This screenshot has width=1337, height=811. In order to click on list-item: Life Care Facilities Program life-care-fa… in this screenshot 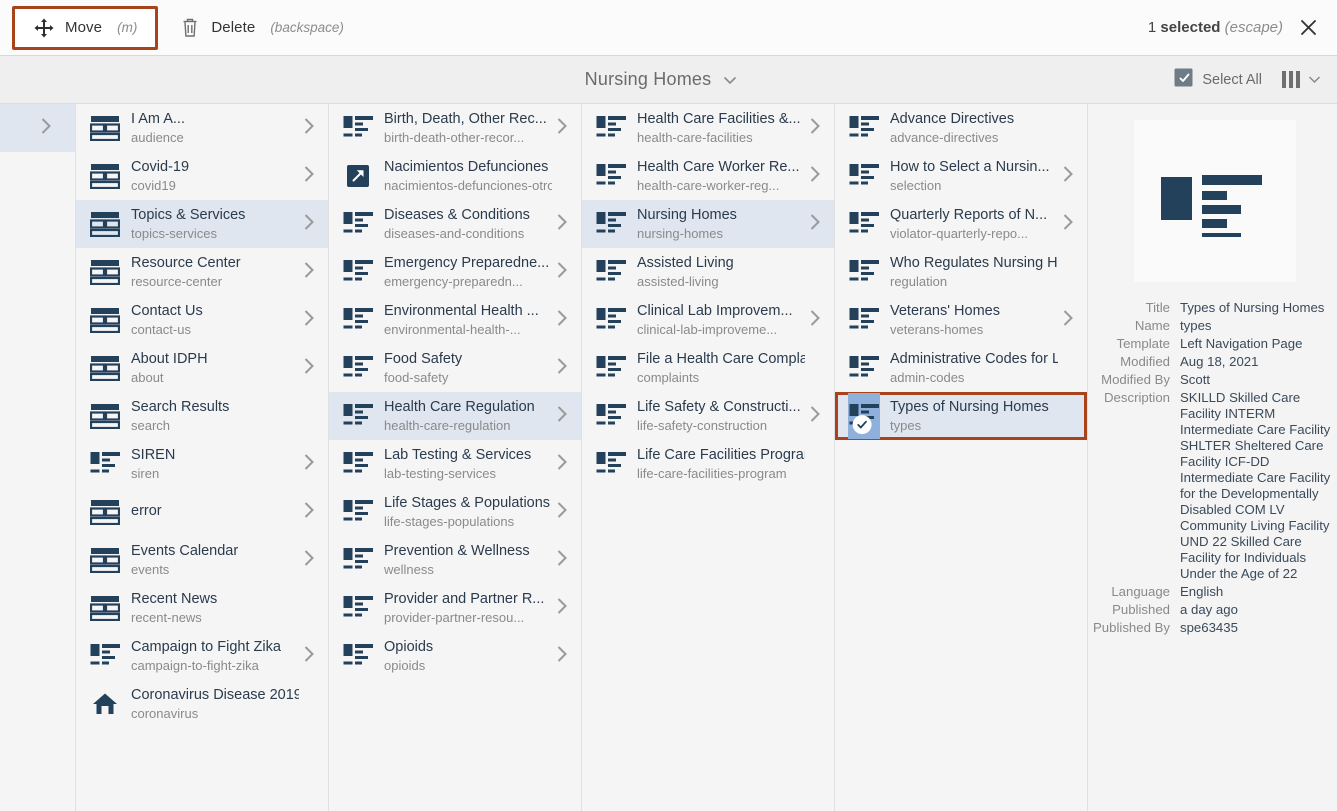, I will do `click(708, 464)`.